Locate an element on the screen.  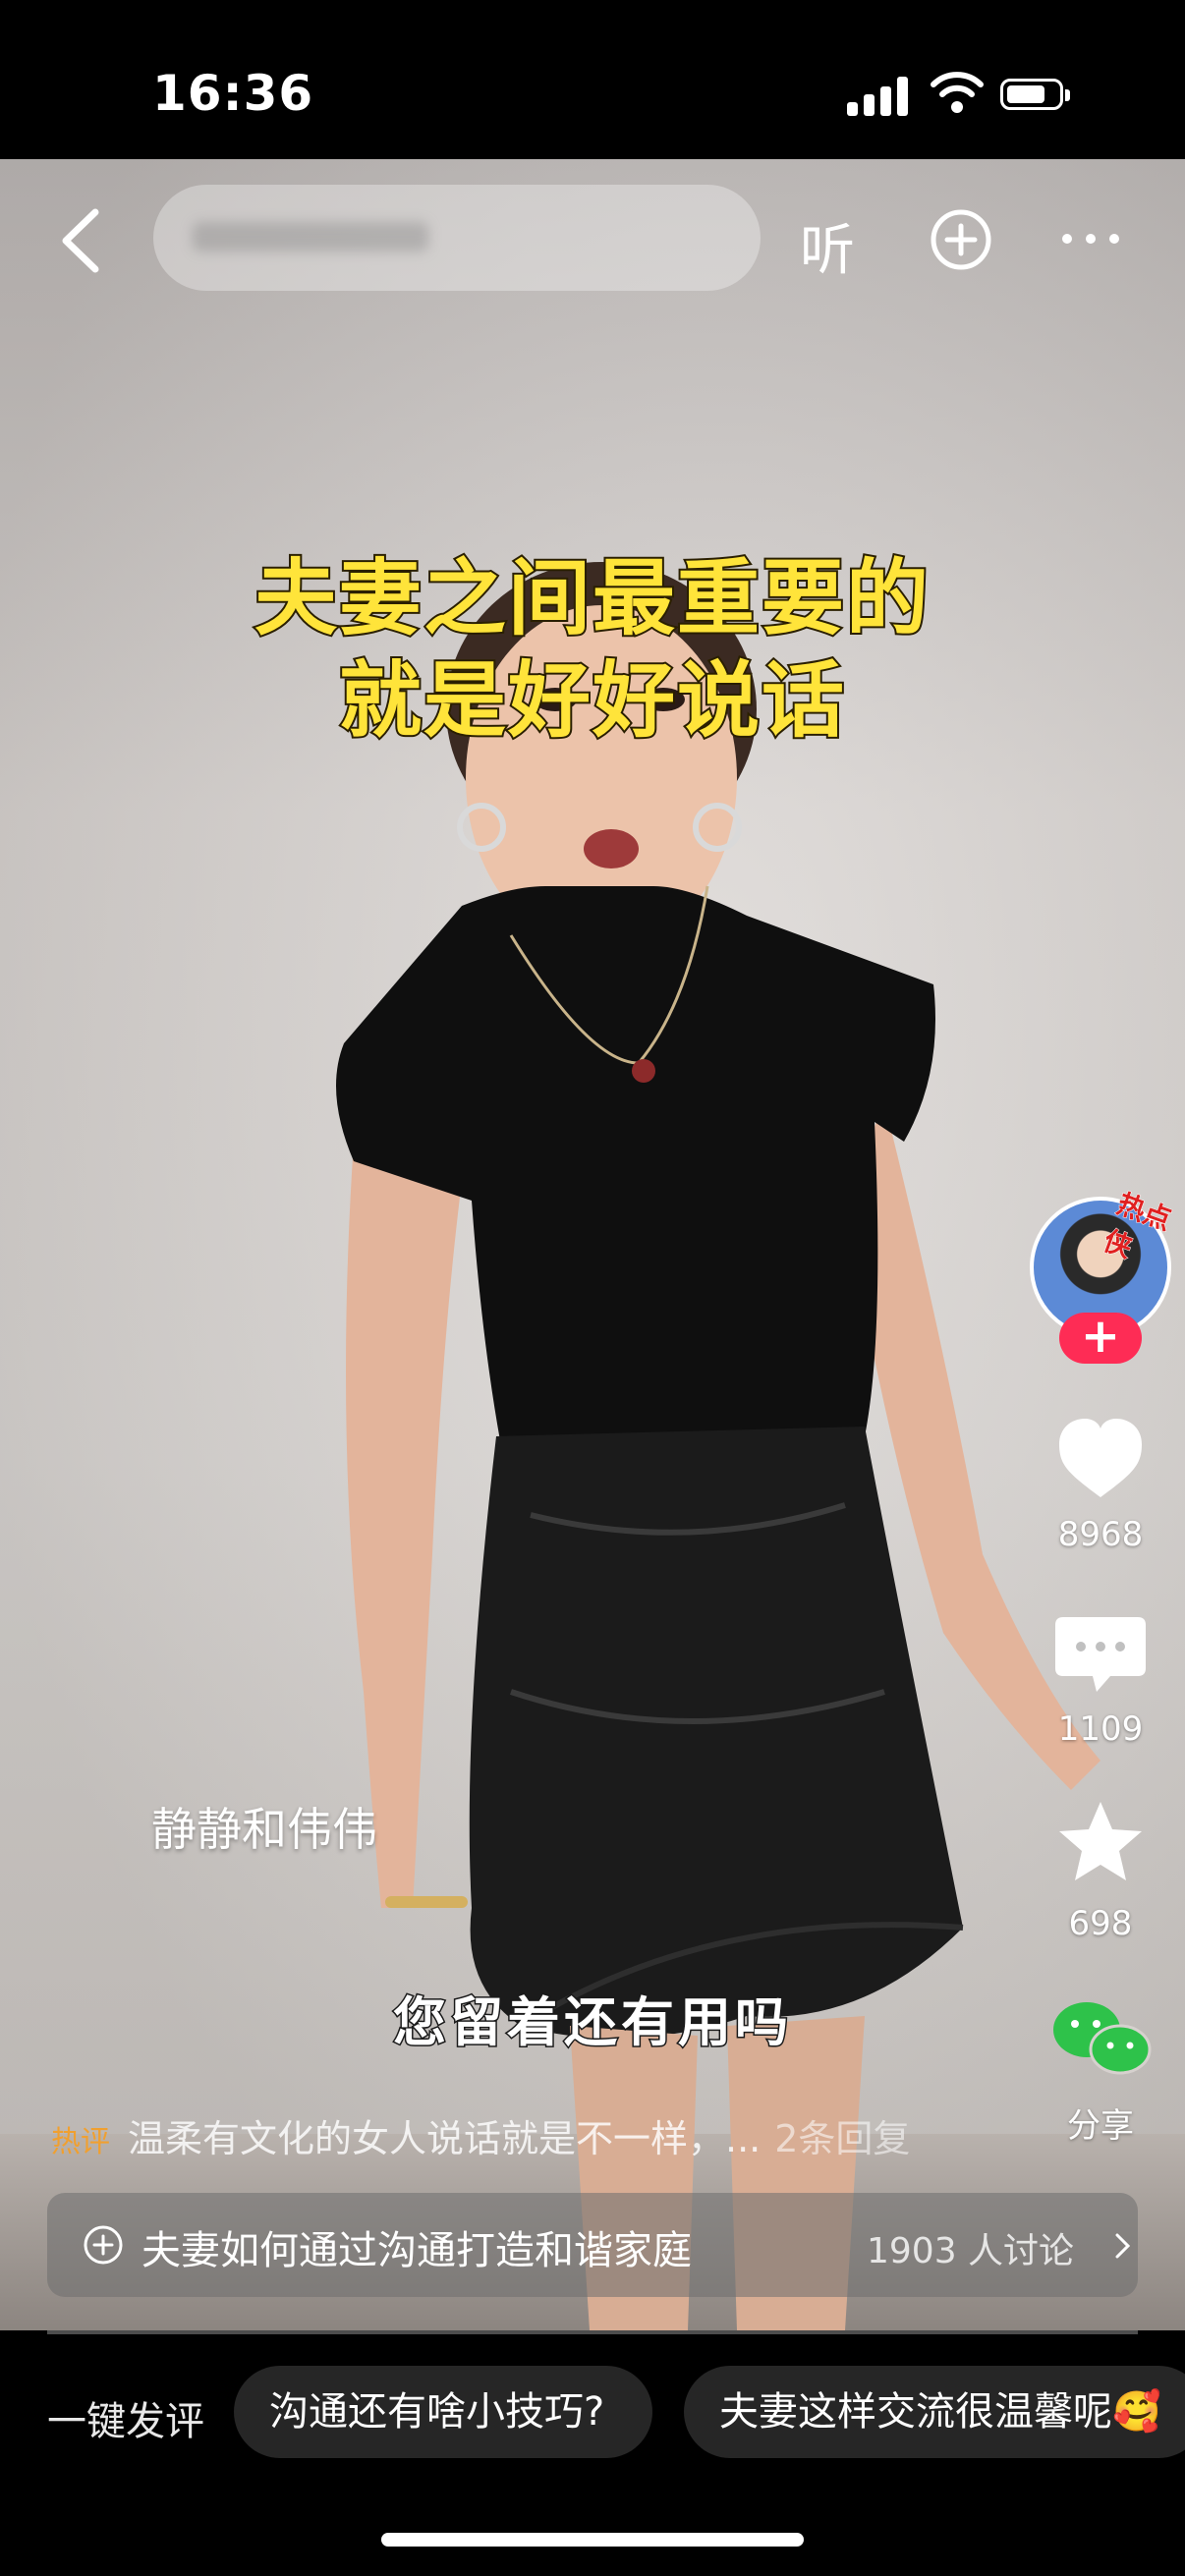
like-count: 8968 is located at coordinates (1100, 1534).